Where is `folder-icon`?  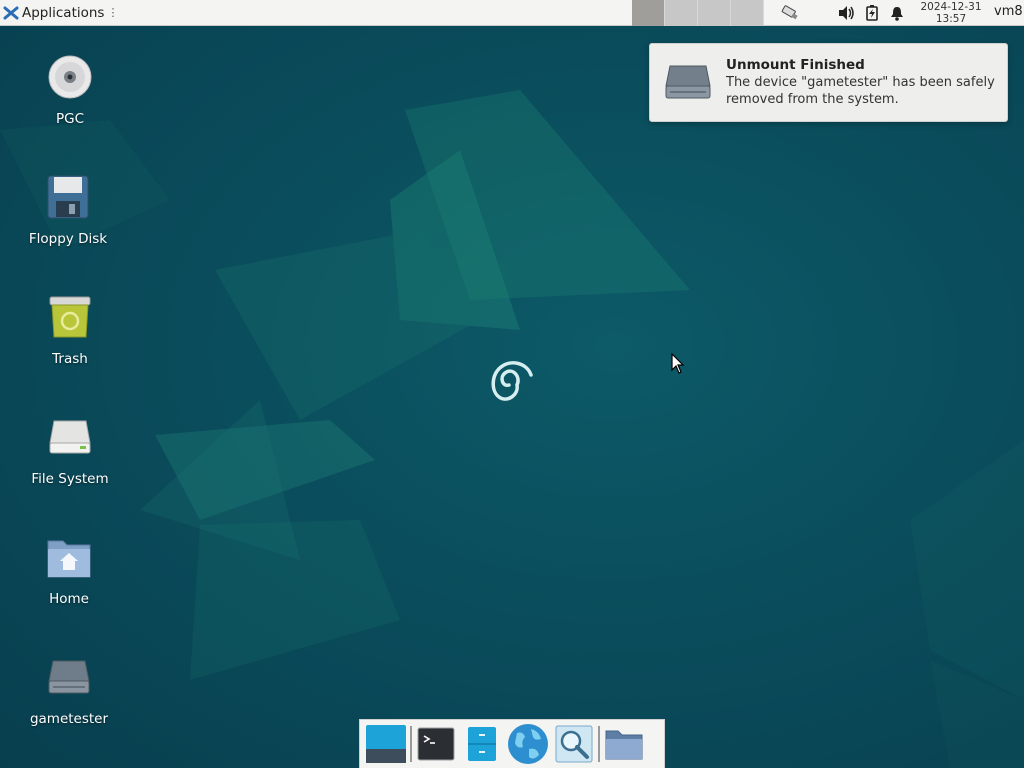
folder-icon is located at coordinates (624, 745).